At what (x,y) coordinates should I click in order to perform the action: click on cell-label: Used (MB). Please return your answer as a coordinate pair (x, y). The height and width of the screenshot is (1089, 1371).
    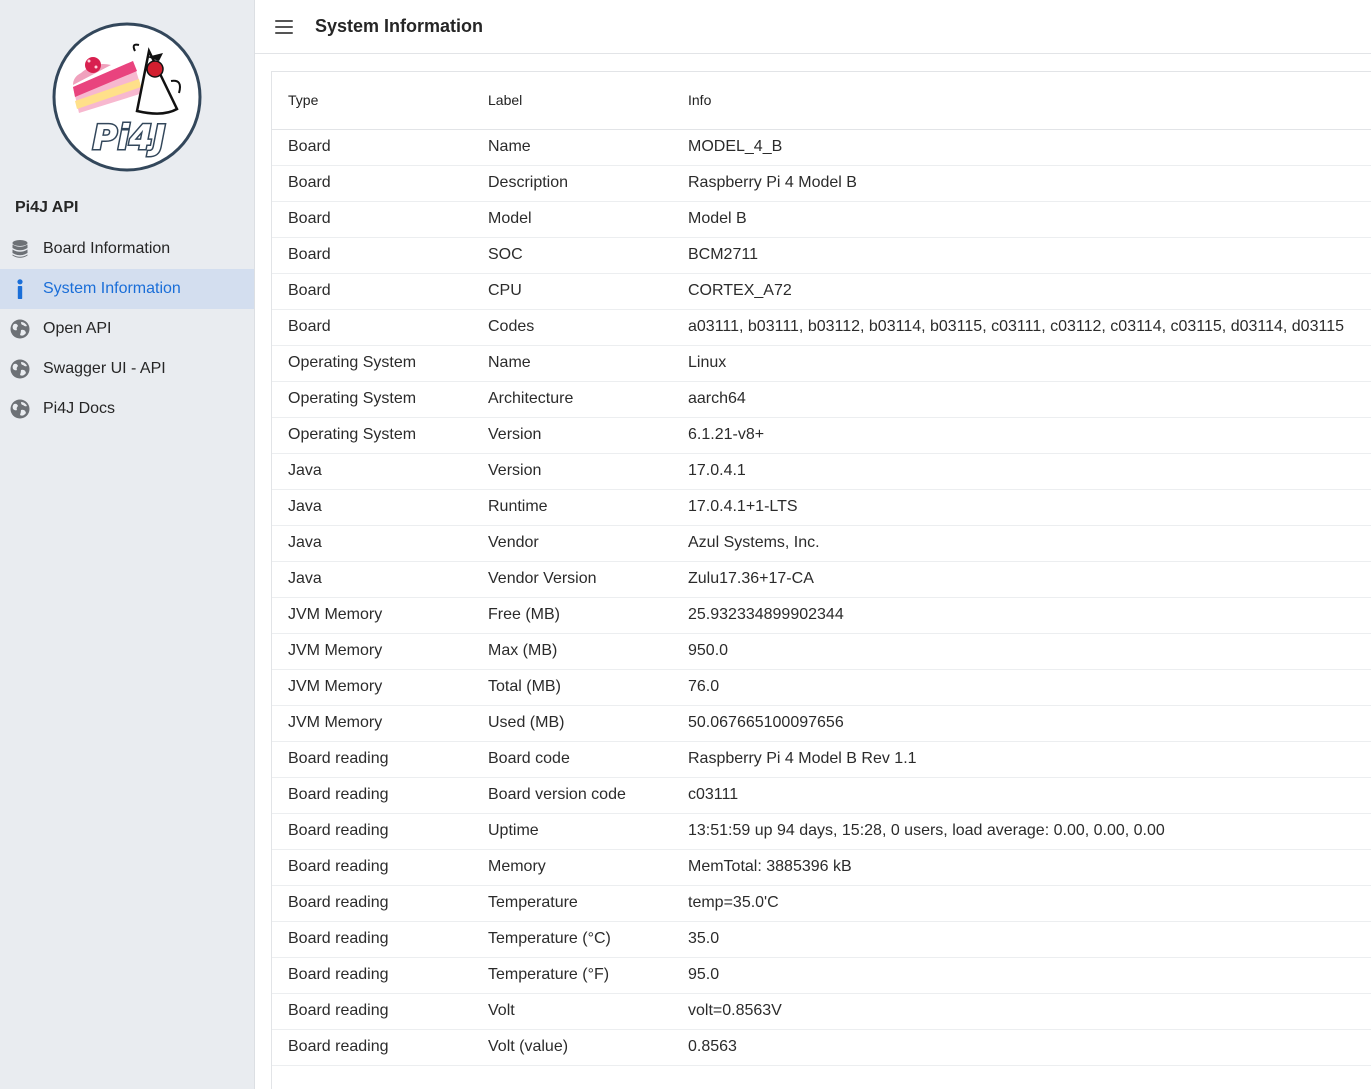
    Looking at the image, I should click on (572, 723).